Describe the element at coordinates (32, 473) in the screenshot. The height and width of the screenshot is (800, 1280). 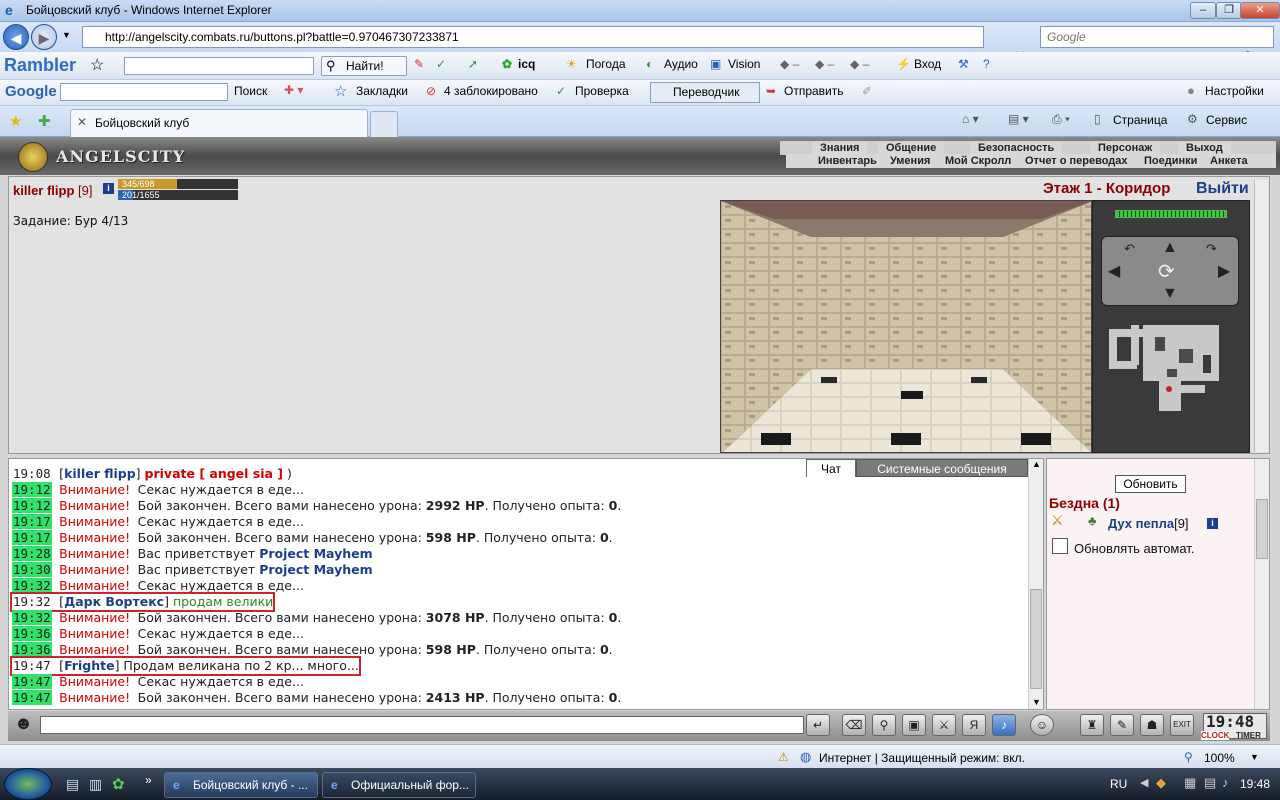
I see `chat-time: 19:08` at that location.